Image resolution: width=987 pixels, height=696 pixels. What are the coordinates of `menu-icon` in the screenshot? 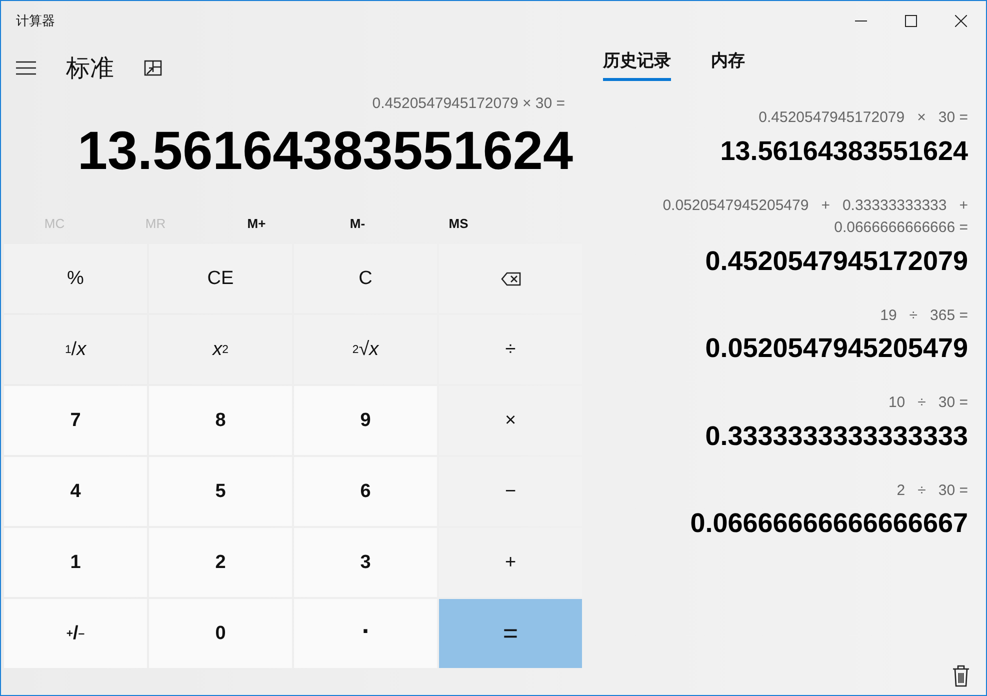 It's located at (26, 68).